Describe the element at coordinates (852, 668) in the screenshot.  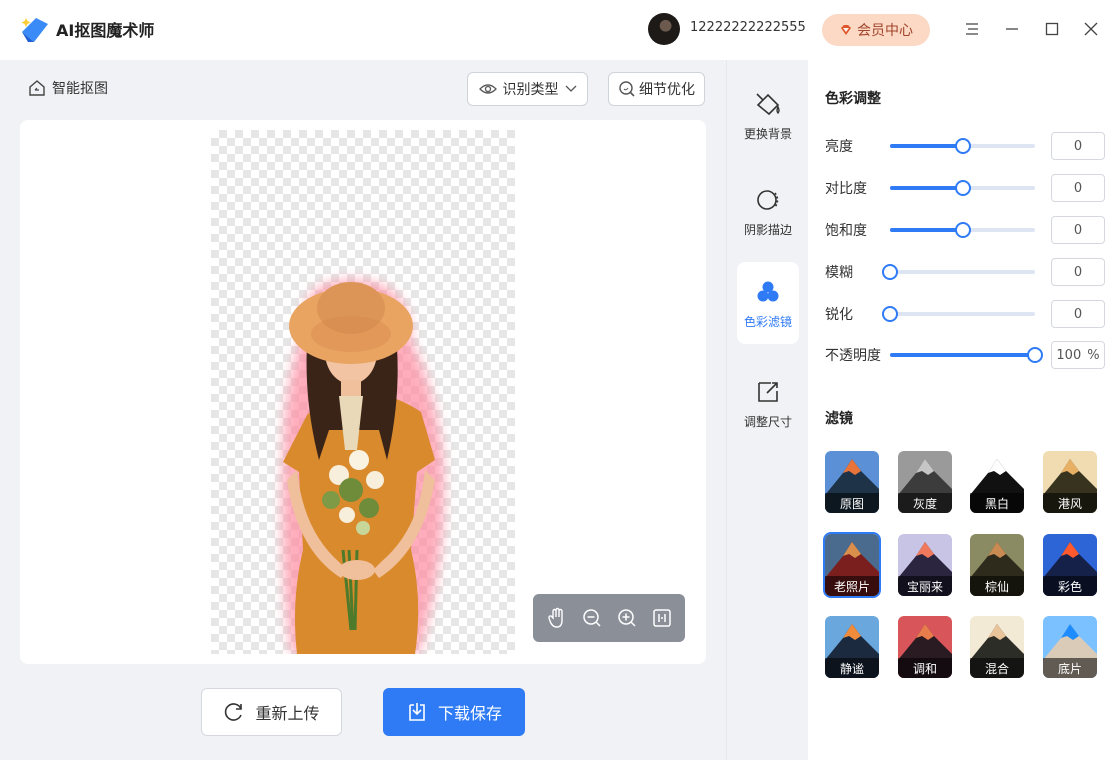
I see `filter-label: 静谧` at that location.